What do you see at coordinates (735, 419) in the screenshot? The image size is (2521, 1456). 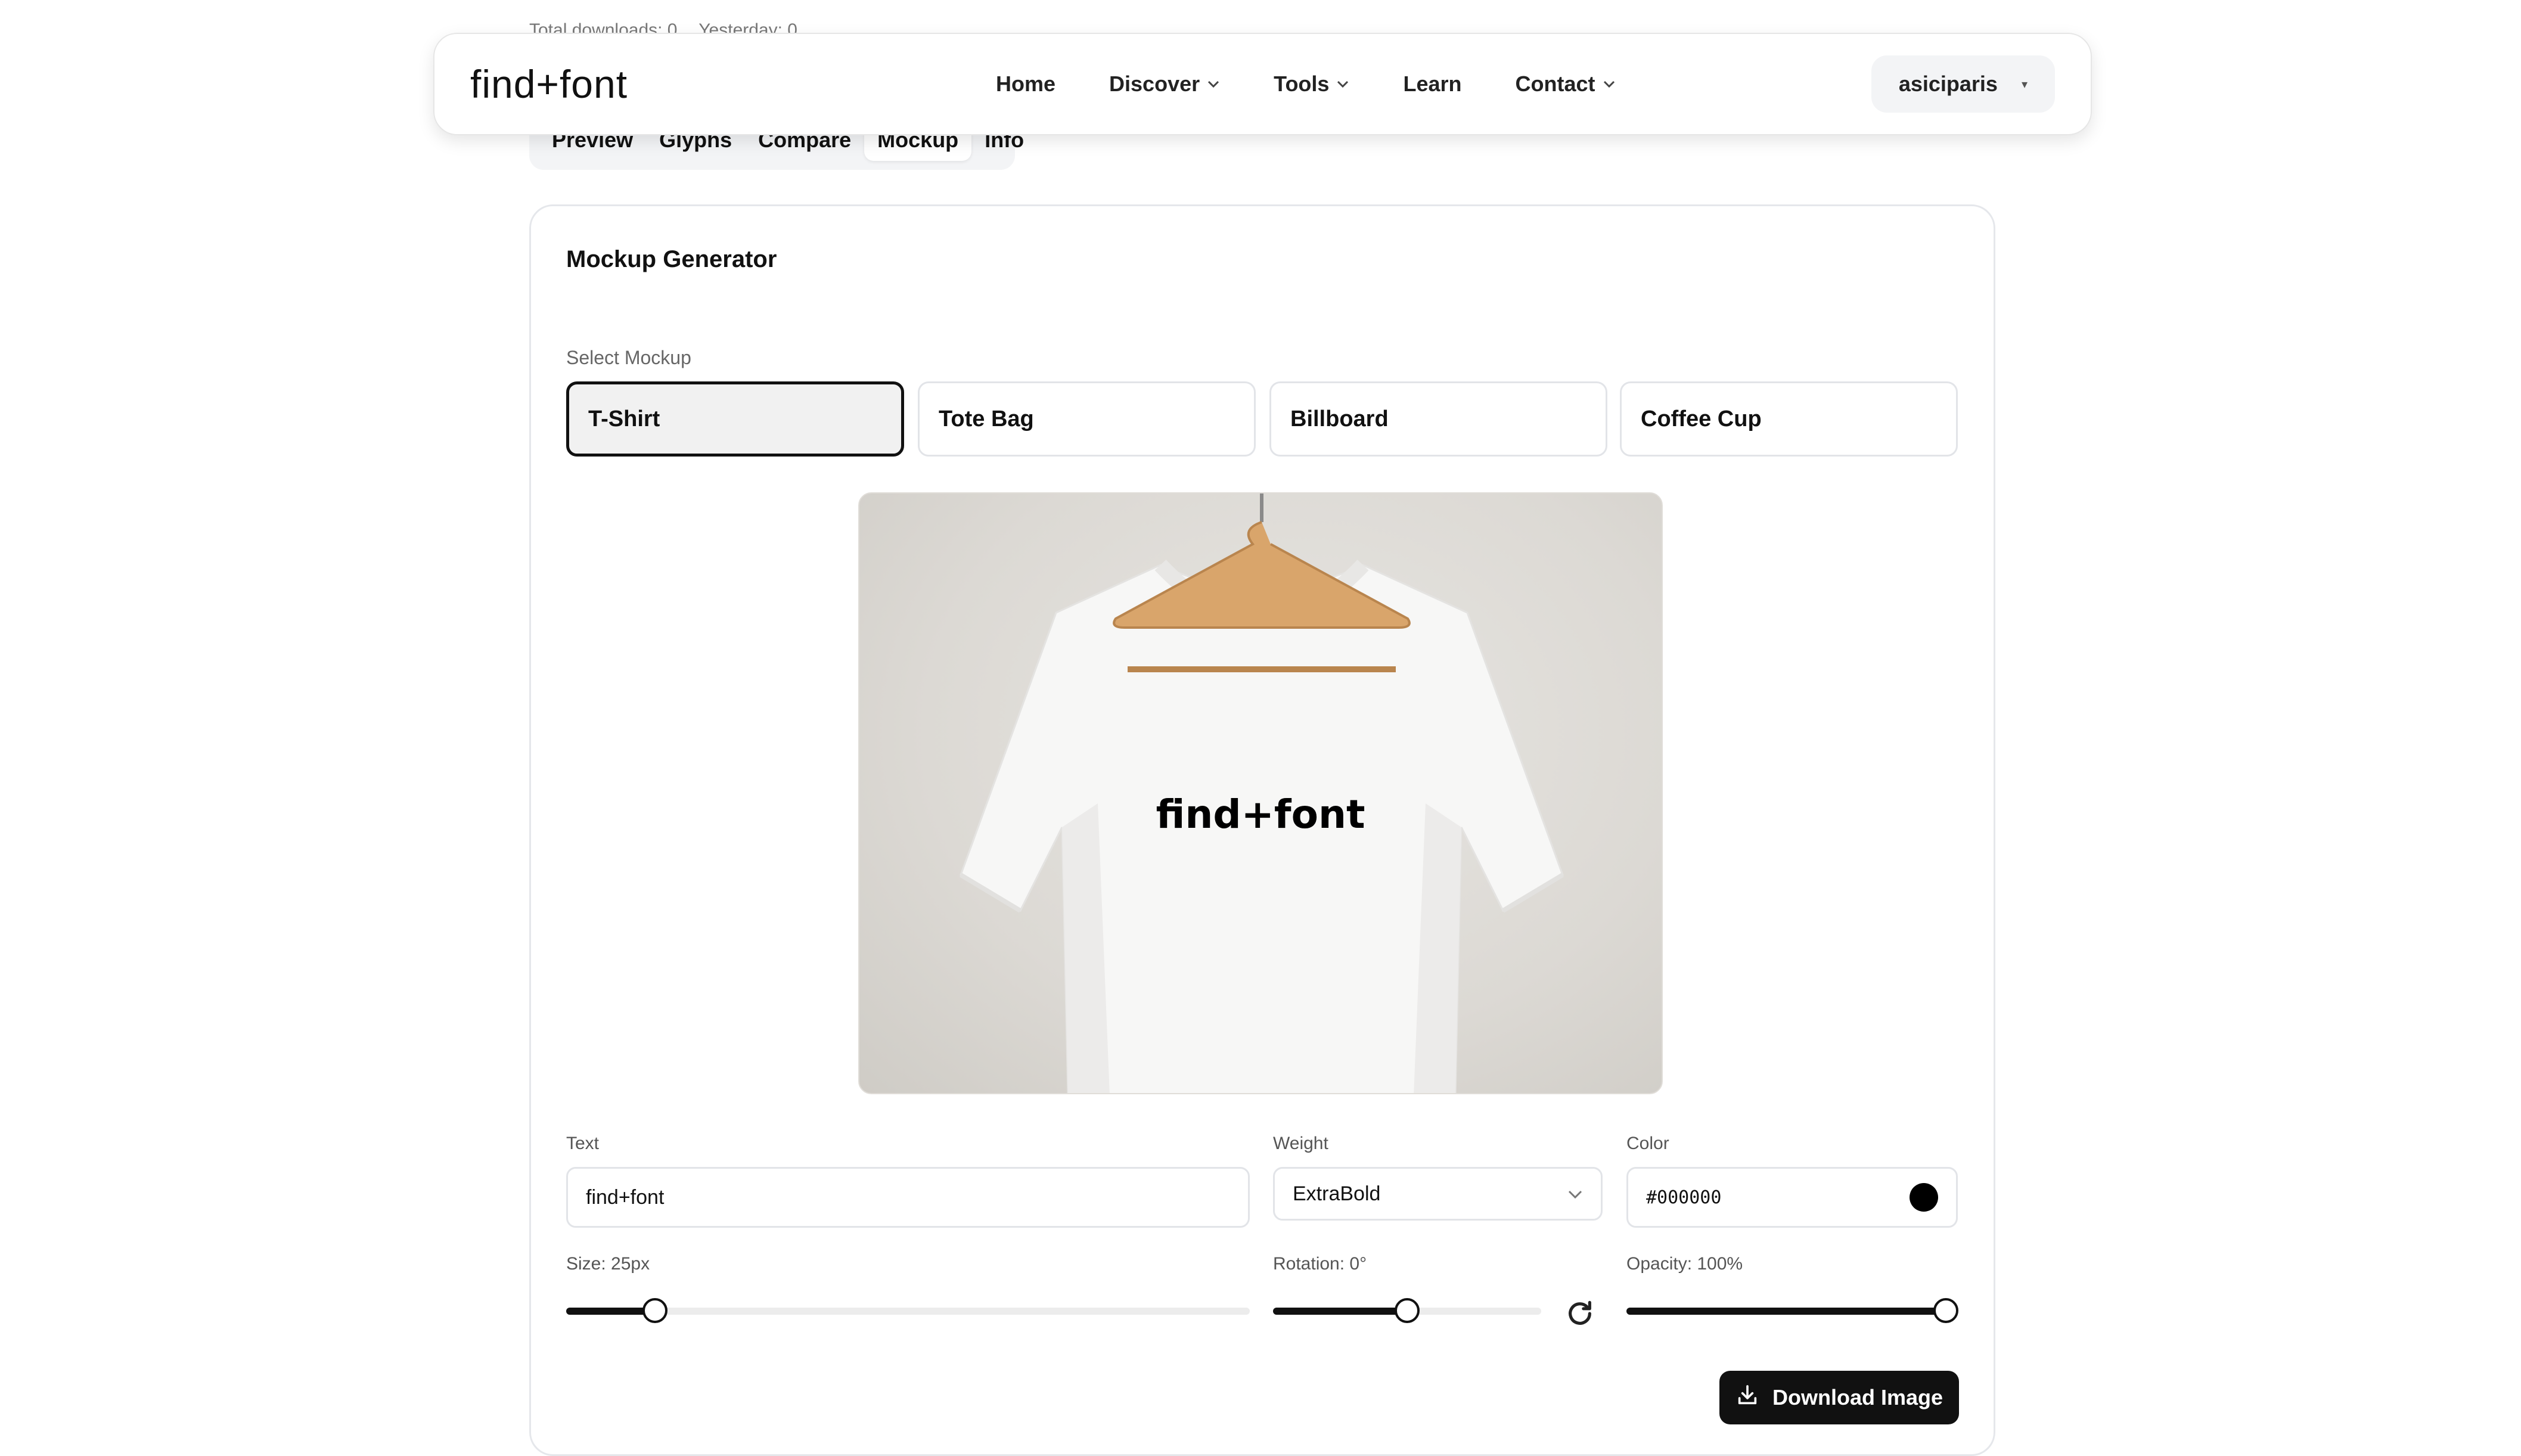 I see `mockup-option-tshirt: T-Shirt` at bounding box center [735, 419].